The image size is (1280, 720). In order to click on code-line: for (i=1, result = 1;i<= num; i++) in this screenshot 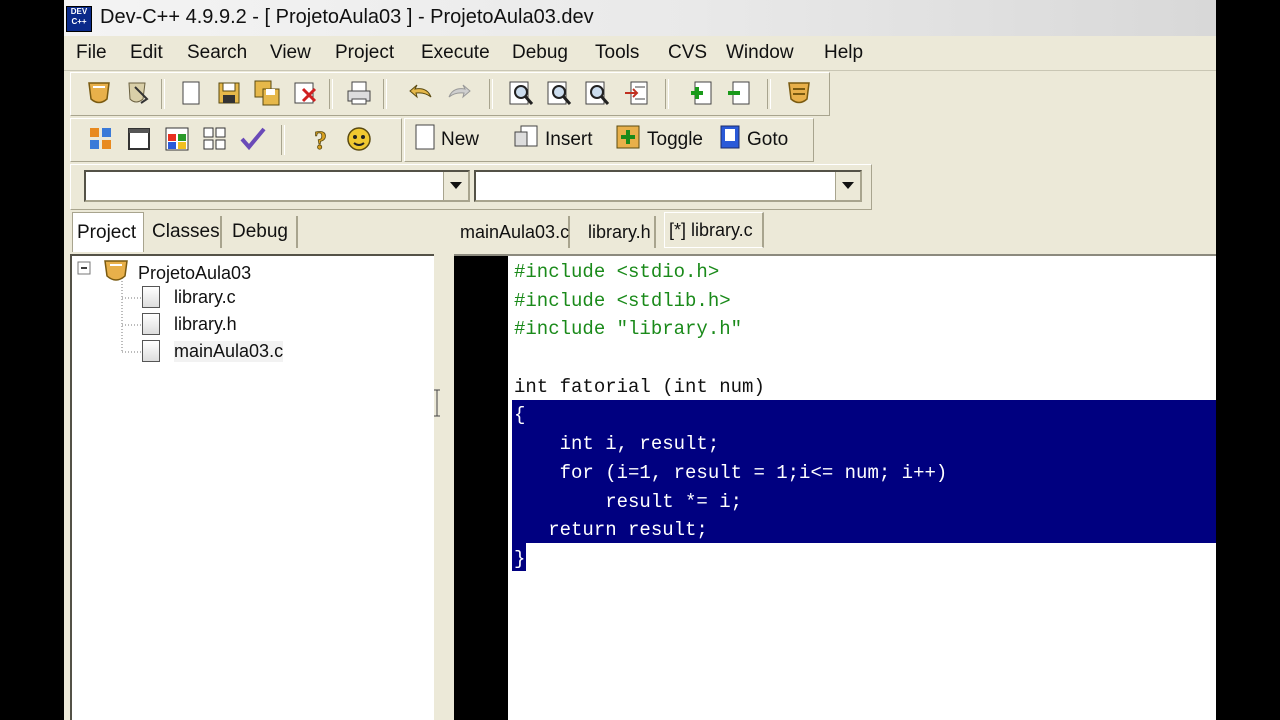, I will do `click(731, 472)`.